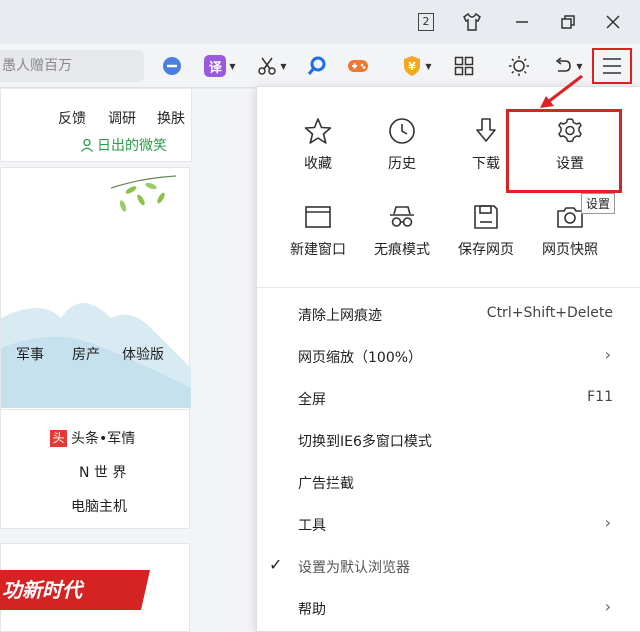  I want to click on menu-save-page-label: 保存网页, so click(486, 250).